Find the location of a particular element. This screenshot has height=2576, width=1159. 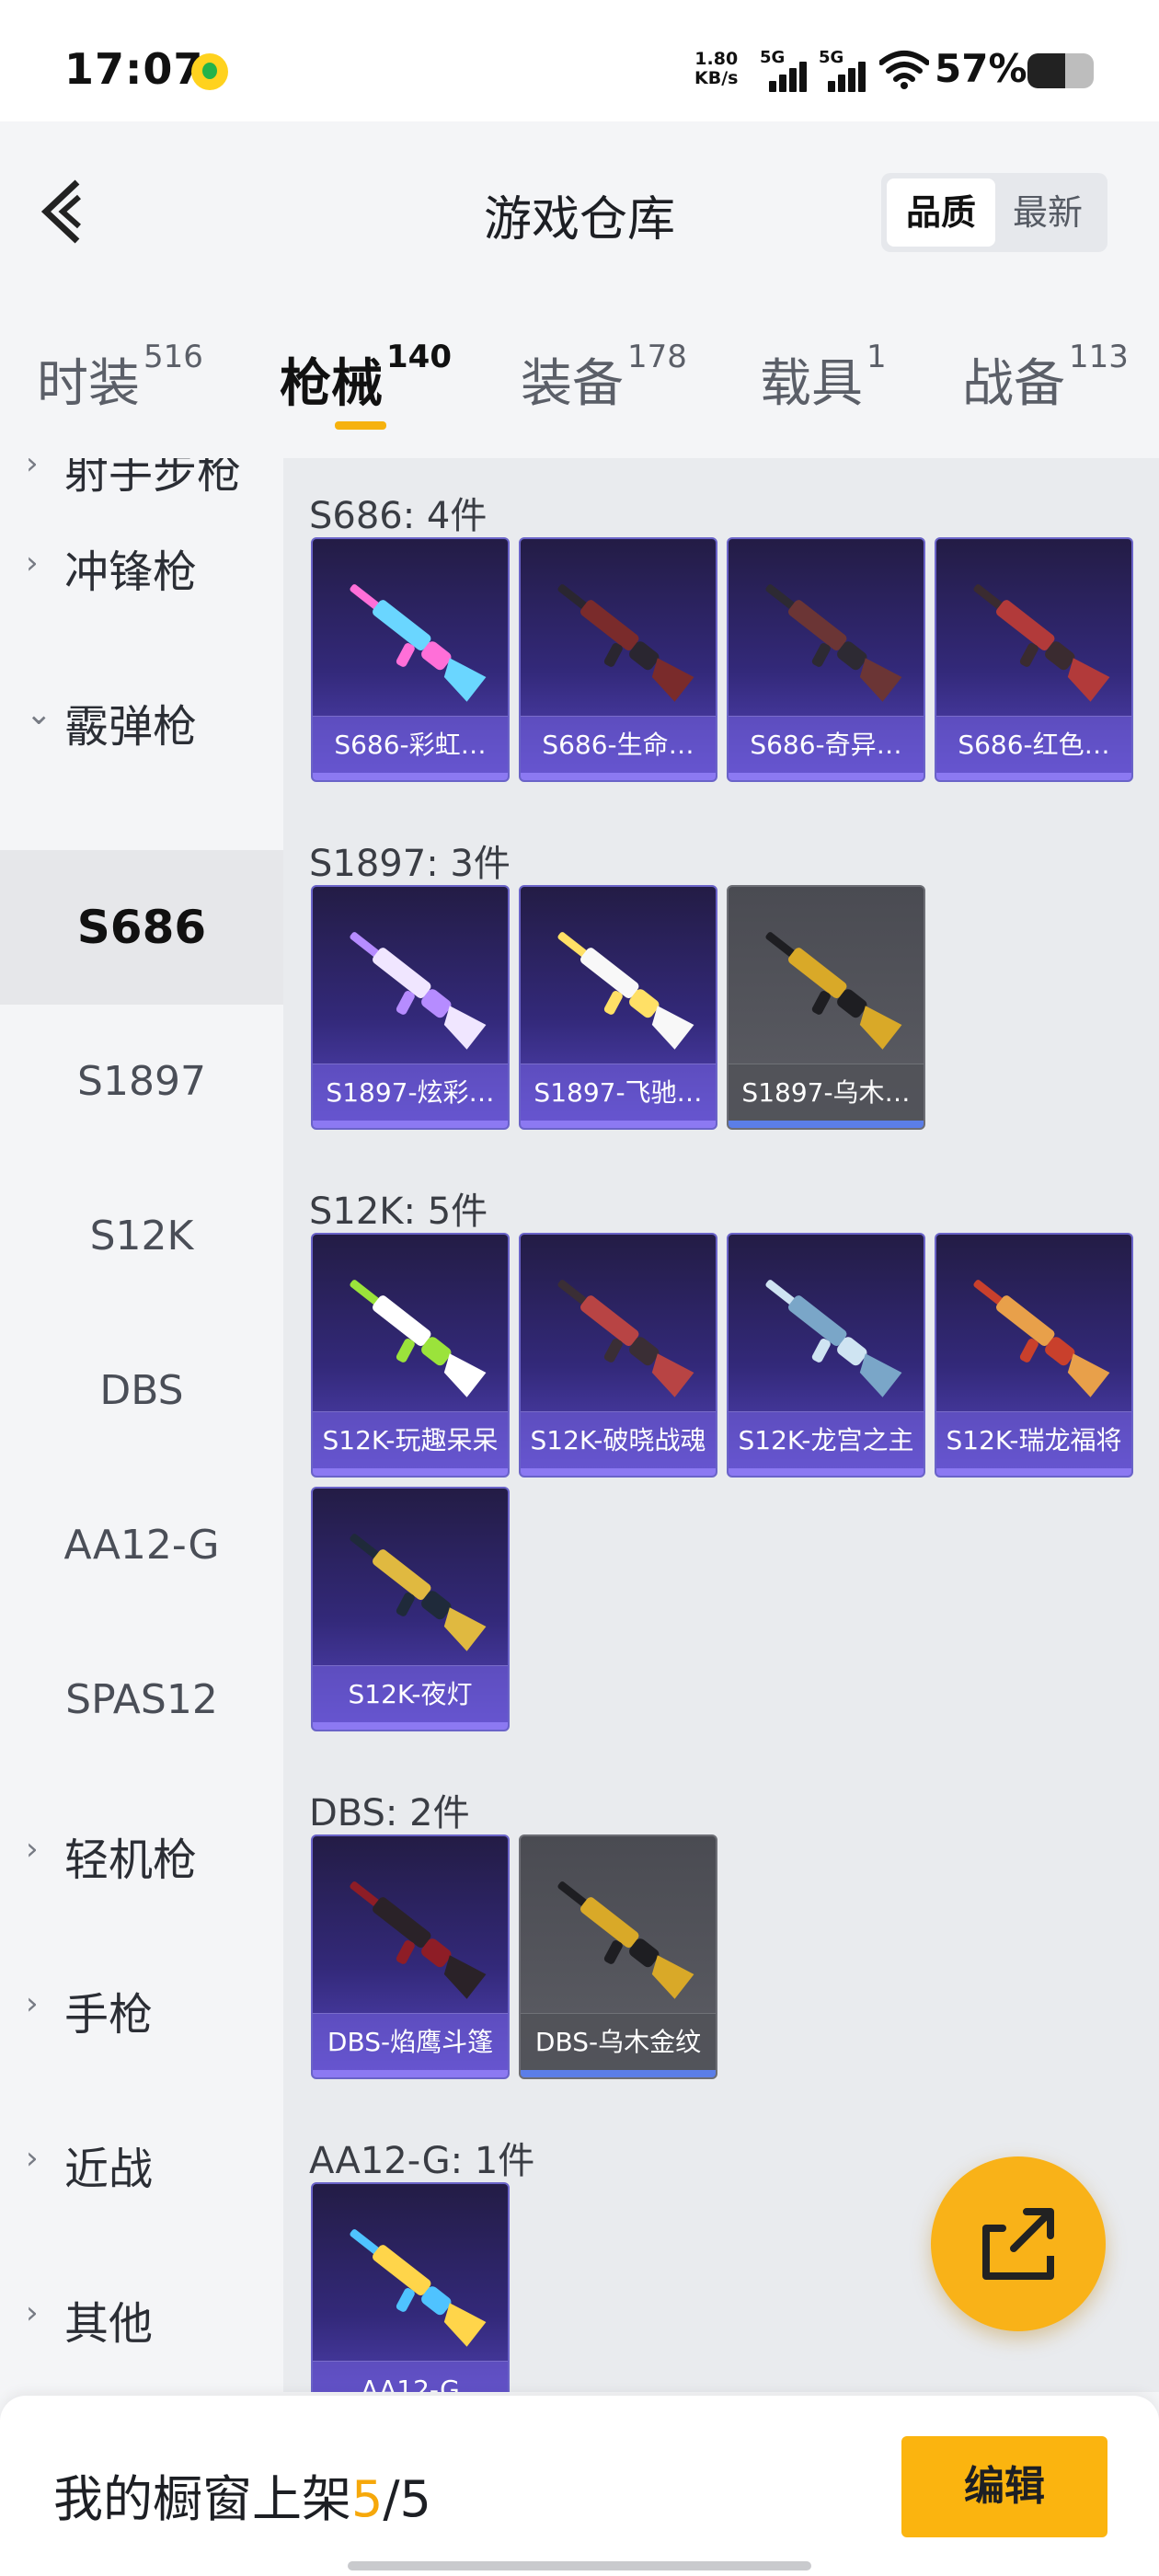

chevron-down-icon: ⌄ is located at coordinates (39, 714).